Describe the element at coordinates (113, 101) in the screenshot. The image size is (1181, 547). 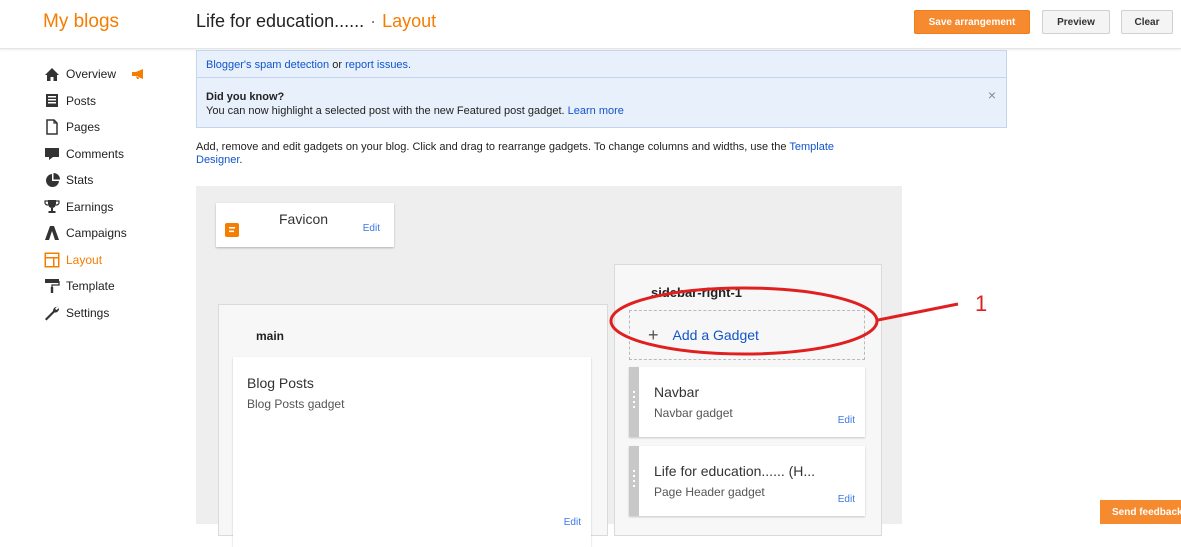
I see `sidebar-item-posts: Posts` at that location.